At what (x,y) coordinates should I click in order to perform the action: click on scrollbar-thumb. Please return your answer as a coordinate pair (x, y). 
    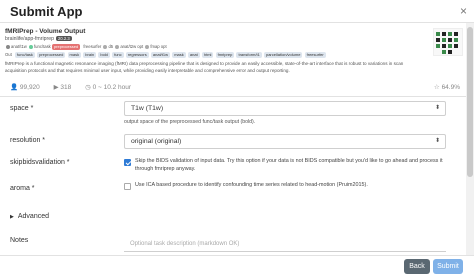
    Looking at the image, I should click on (470, 102).